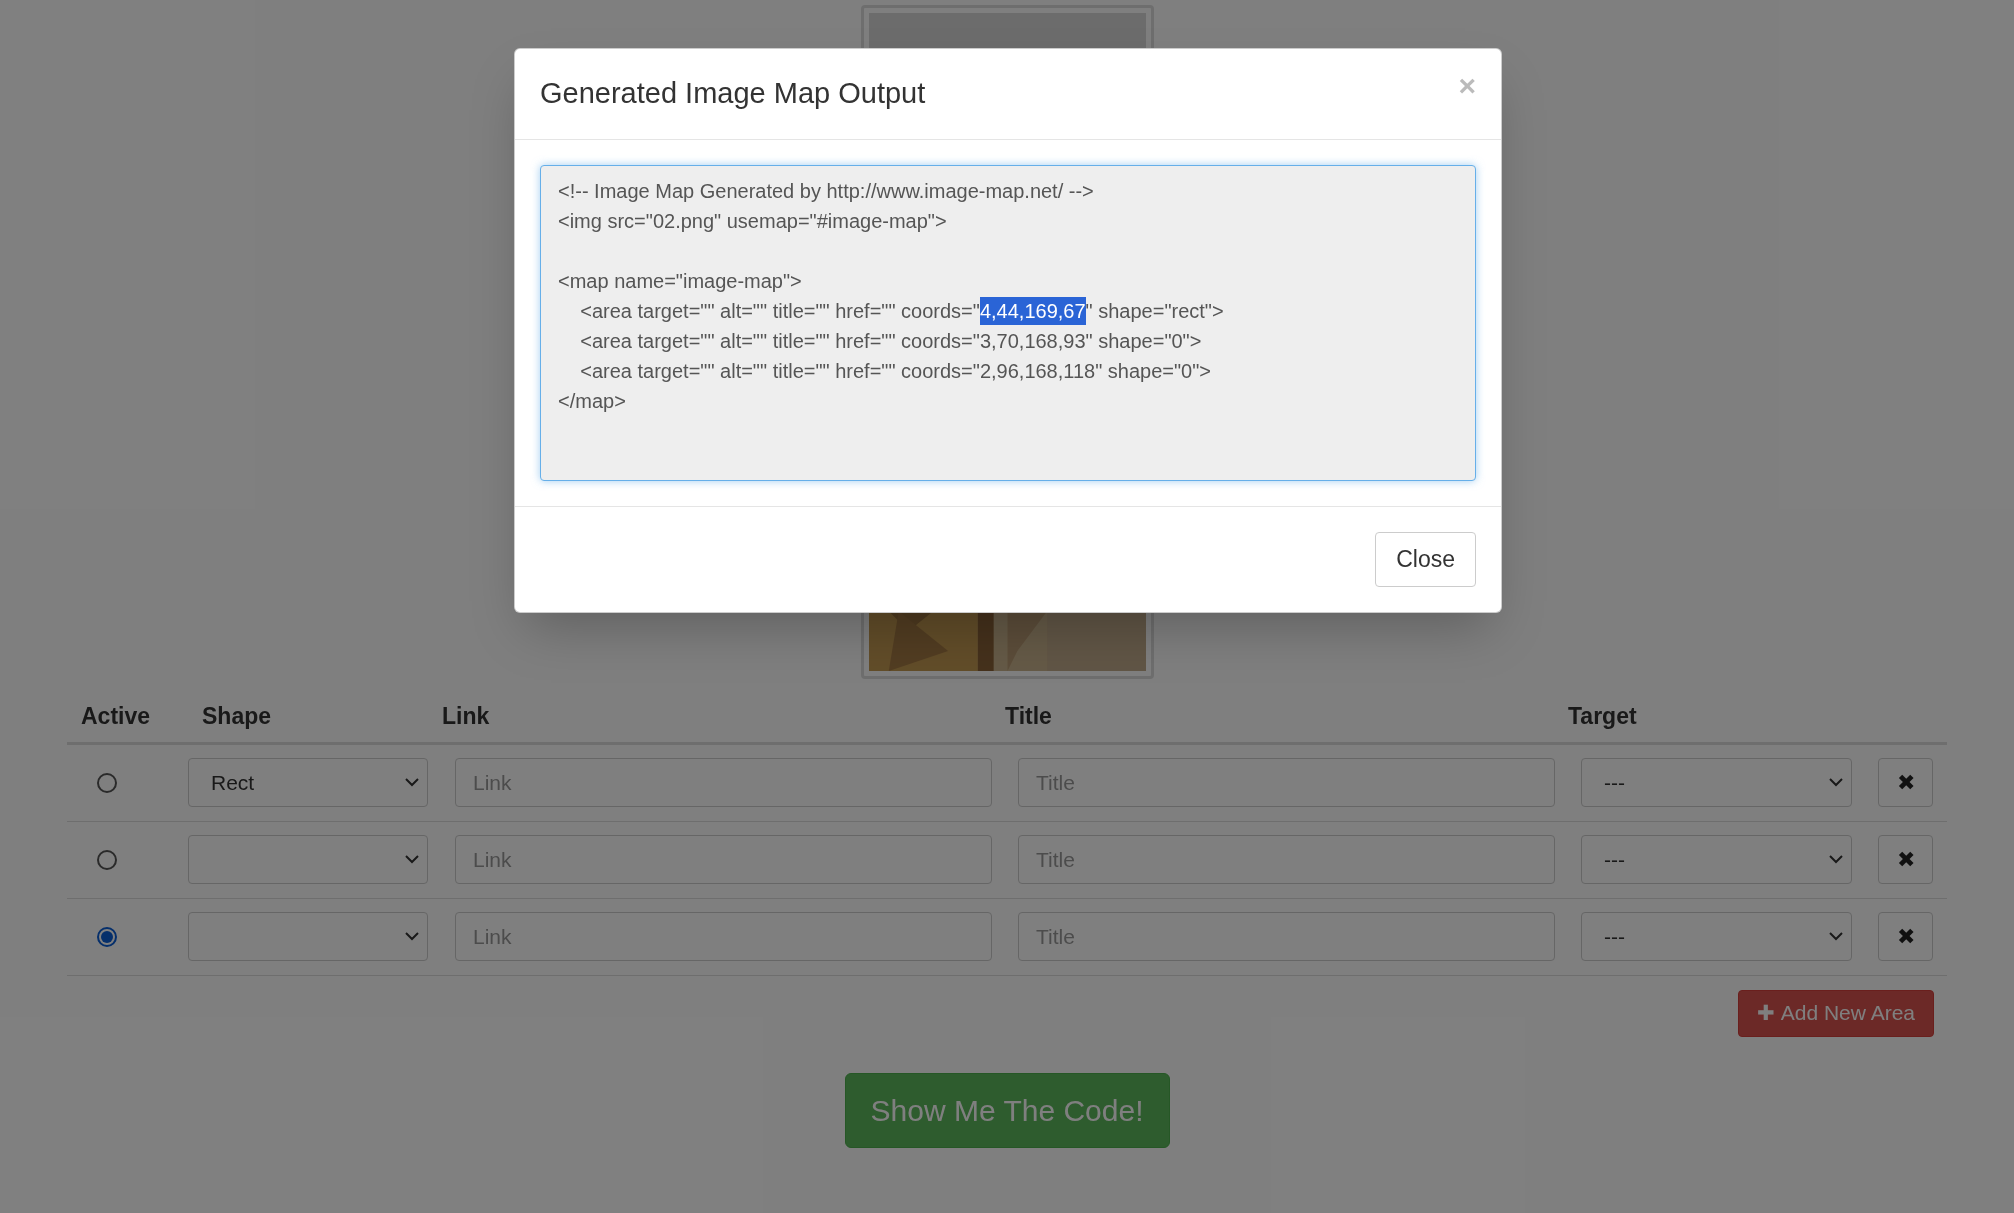 Image resolution: width=2014 pixels, height=1213 pixels. I want to click on column-header: Active, so click(116, 716).